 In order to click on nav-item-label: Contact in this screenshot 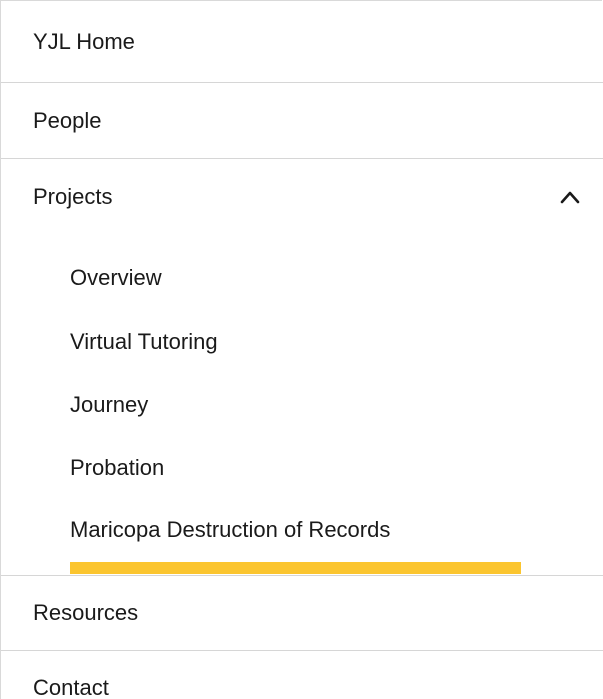, I will do `click(71, 687)`.